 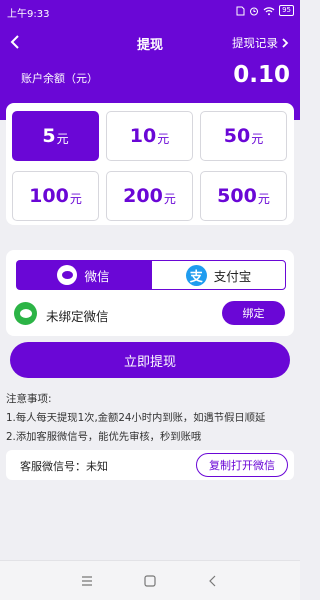 I want to click on no-sim-icon, so click(x=240, y=10).